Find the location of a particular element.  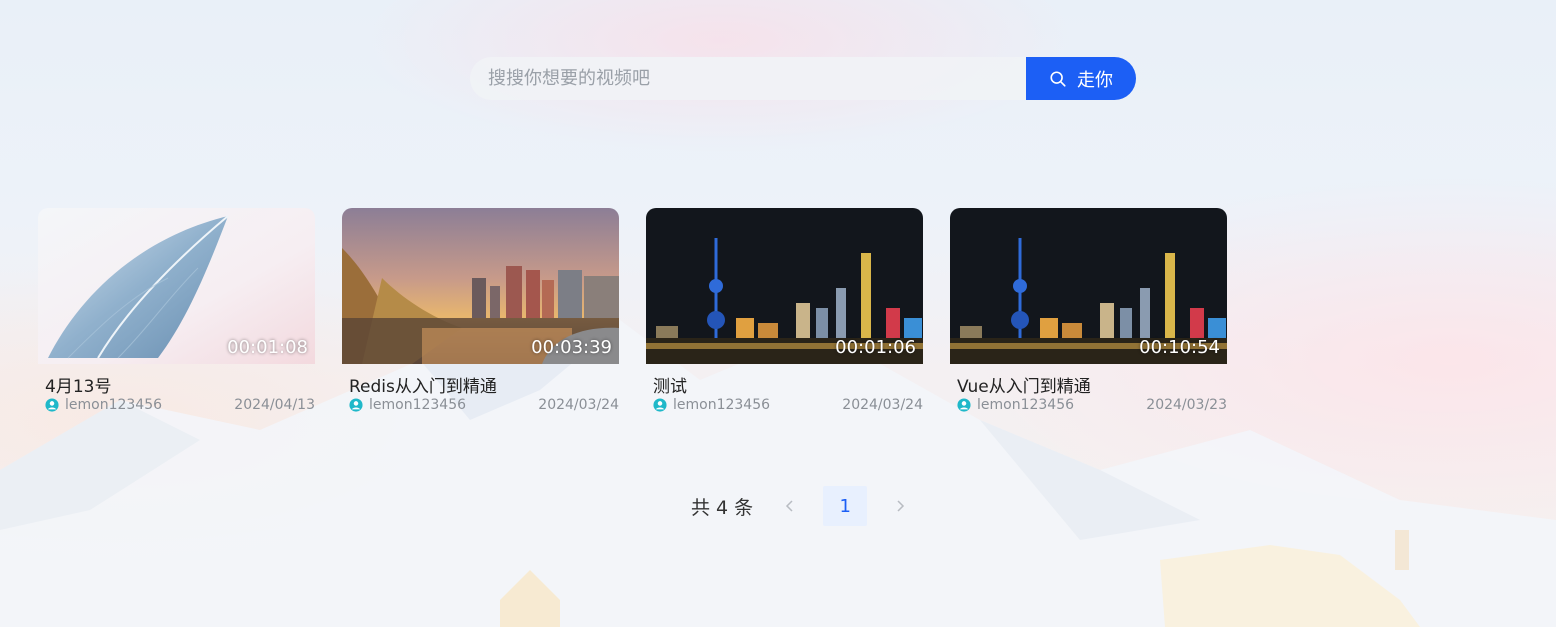

search-button-label: 走你 is located at coordinates (1095, 80).